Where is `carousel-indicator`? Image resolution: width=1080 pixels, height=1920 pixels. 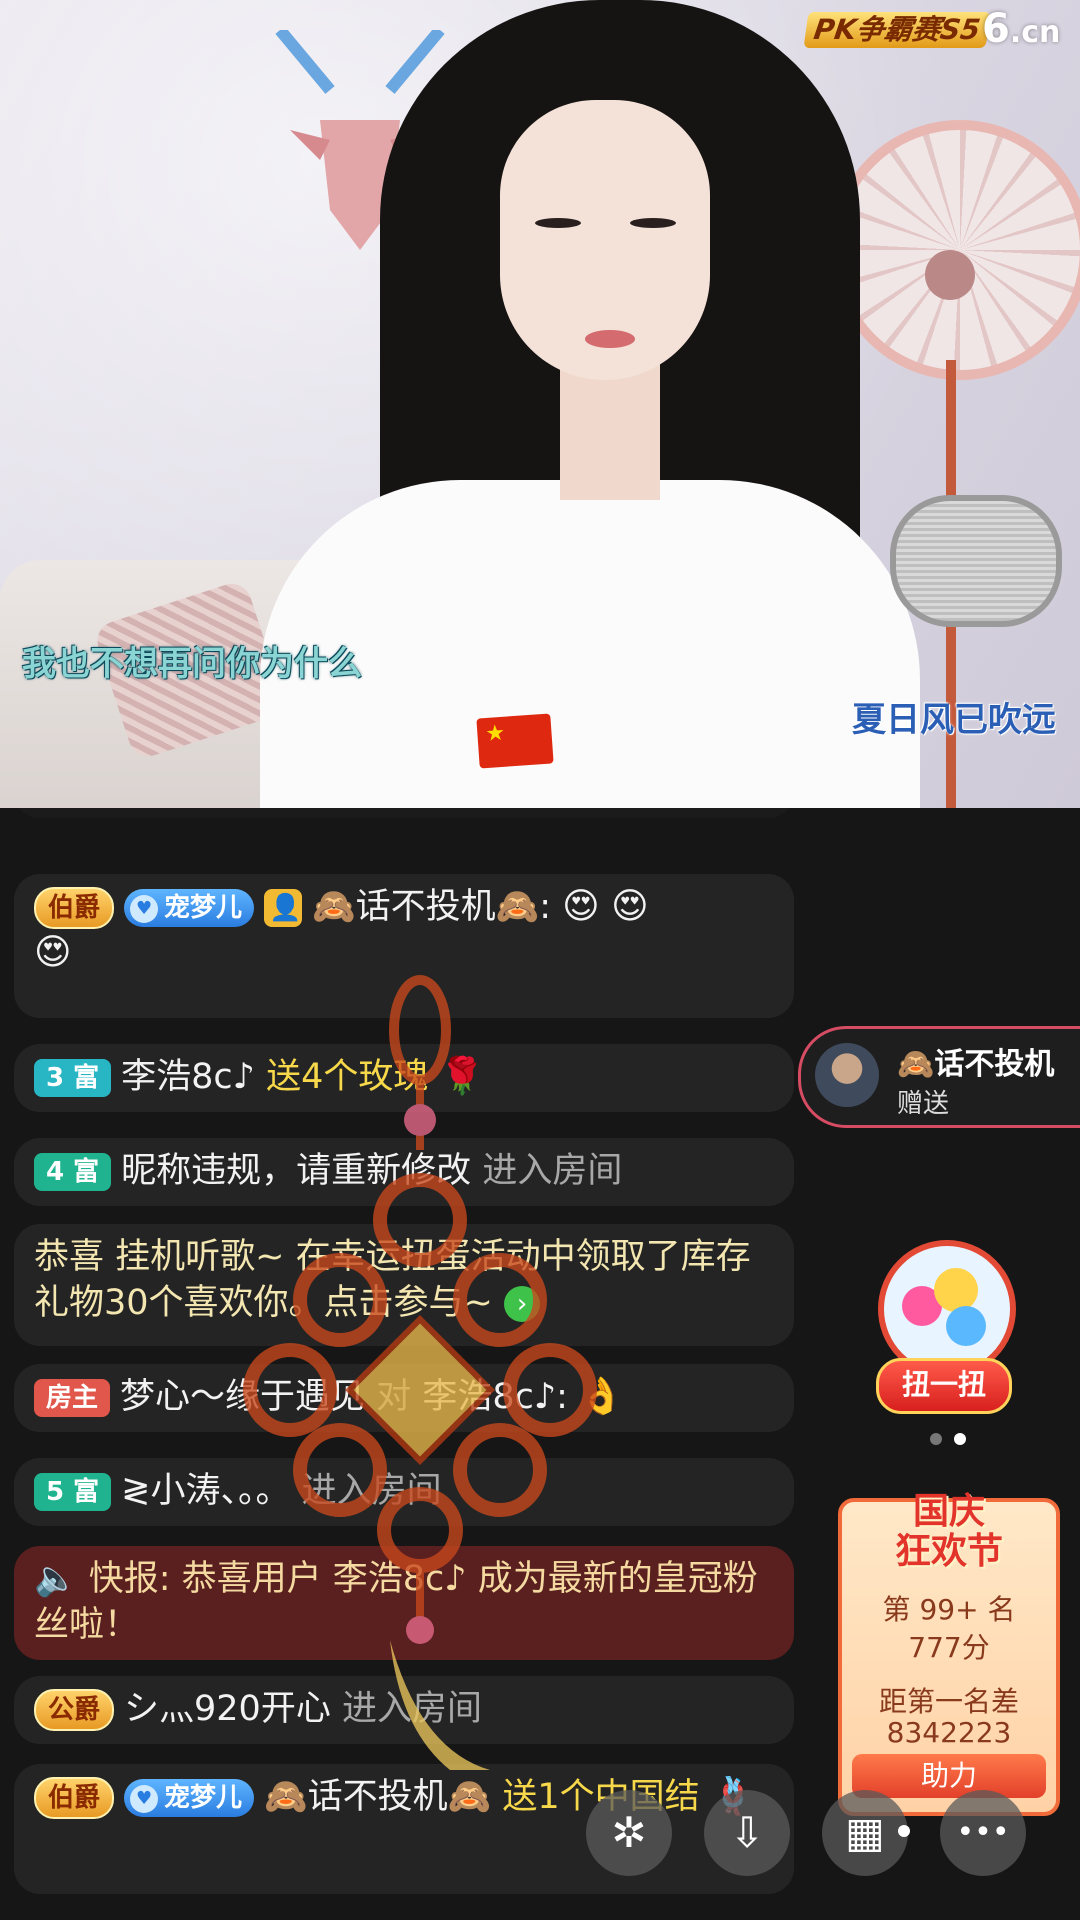
carousel-indicator is located at coordinates (948, 1439).